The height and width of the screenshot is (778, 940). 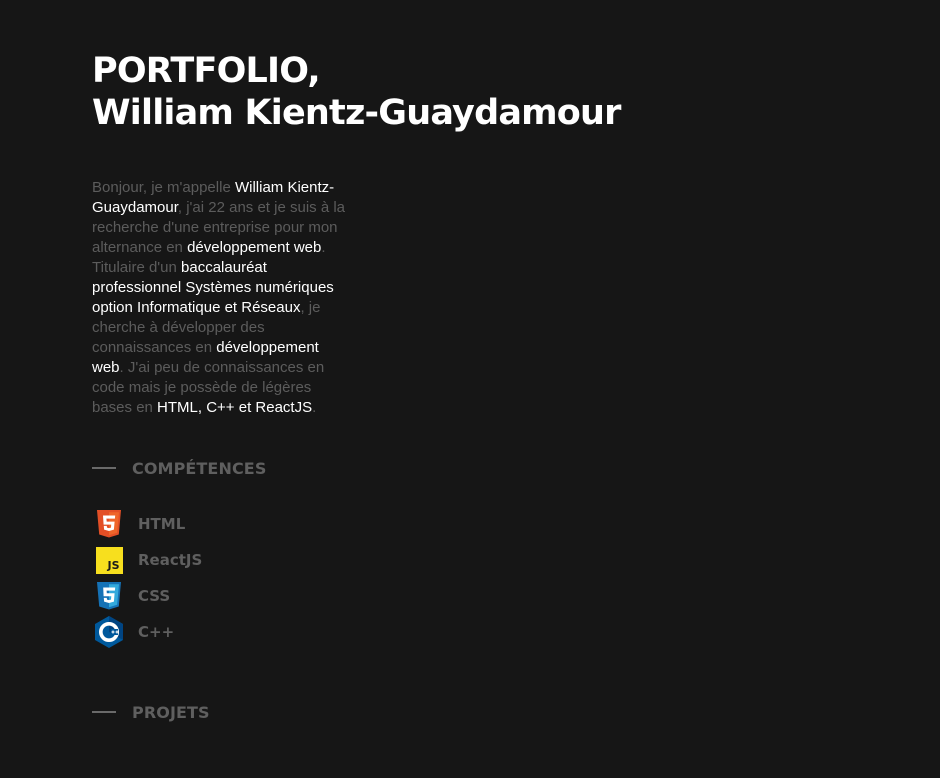 What do you see at coordinates (254, 247) in the screenshot?
I see `intro-highlight-webdev: développement web` at bounding box center [254, 247].